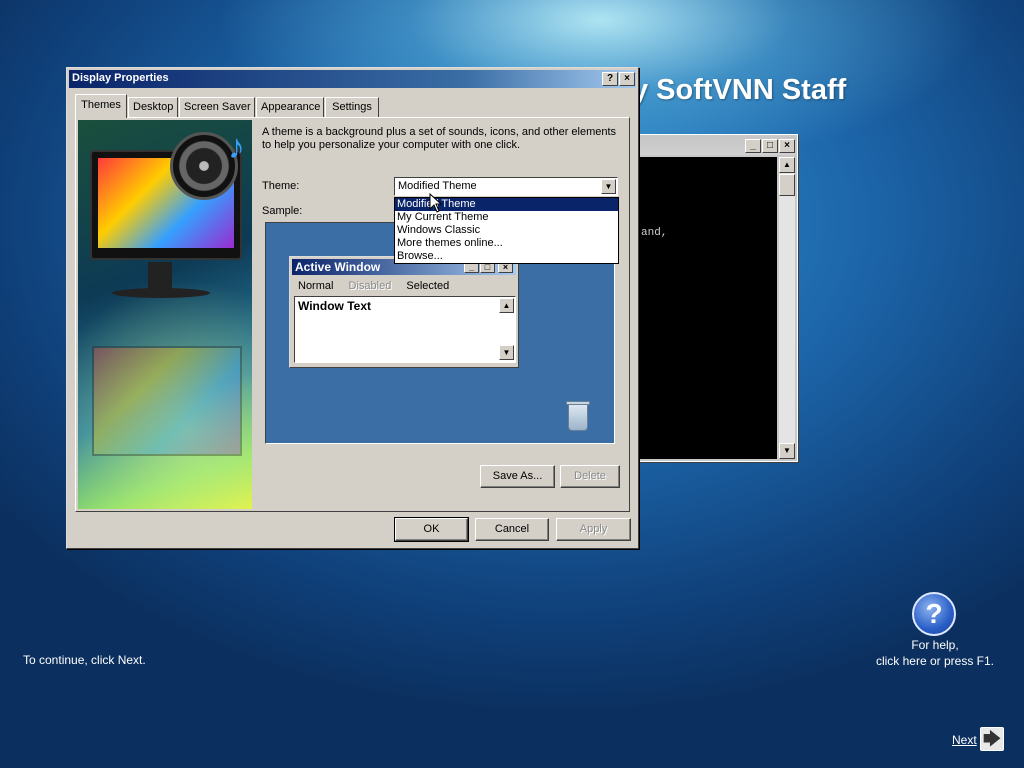  Describe the element at coordinates (282, 211) in the screenshot. I see `sample-label: Sample:` at that location.